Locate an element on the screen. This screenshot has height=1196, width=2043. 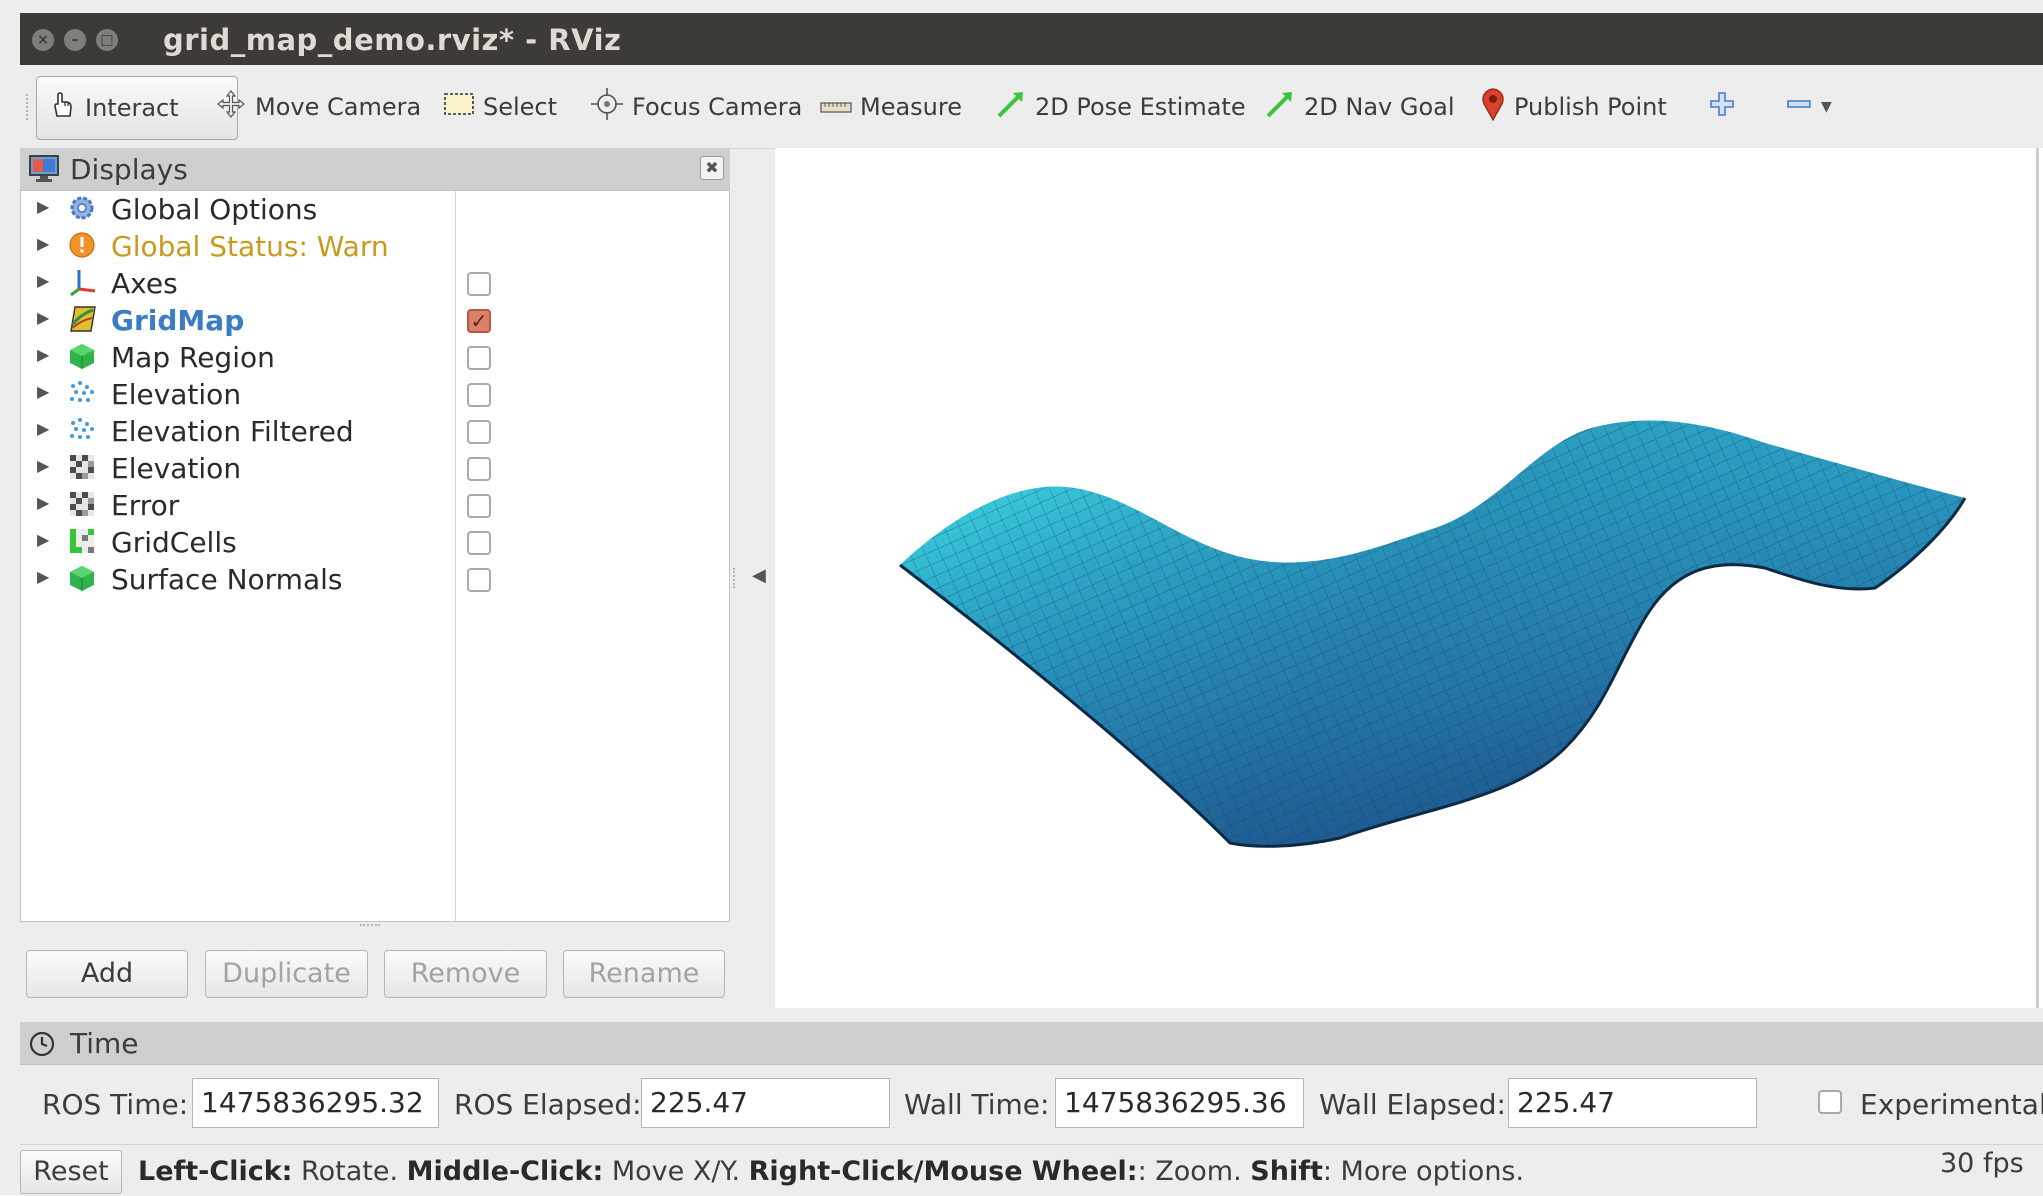
display-label: Error is located at coordinates (145, 505).